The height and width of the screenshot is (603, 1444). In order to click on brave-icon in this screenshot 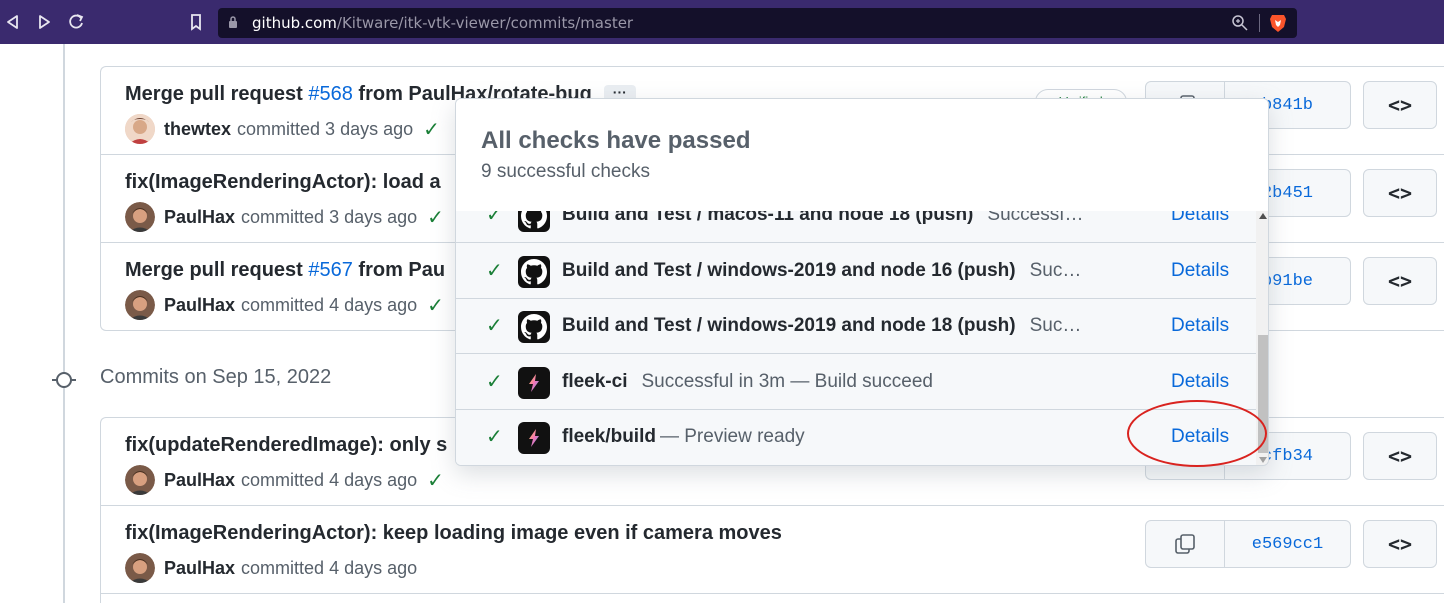, I will do `click(1278, 23)`.